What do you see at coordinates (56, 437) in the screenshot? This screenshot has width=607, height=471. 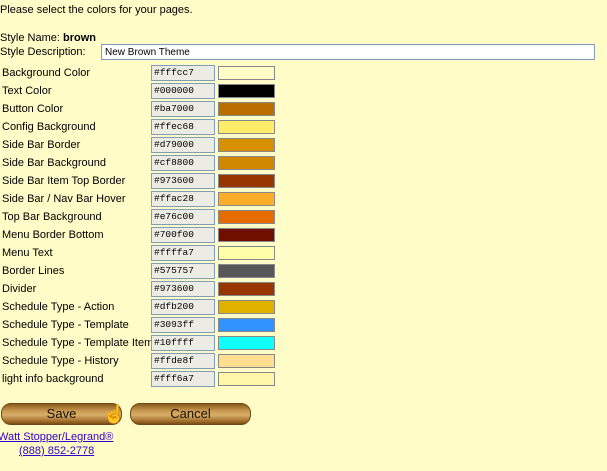 I see `company-link: Watt Stopper/Legrand®` at bounding box center [56, 437].